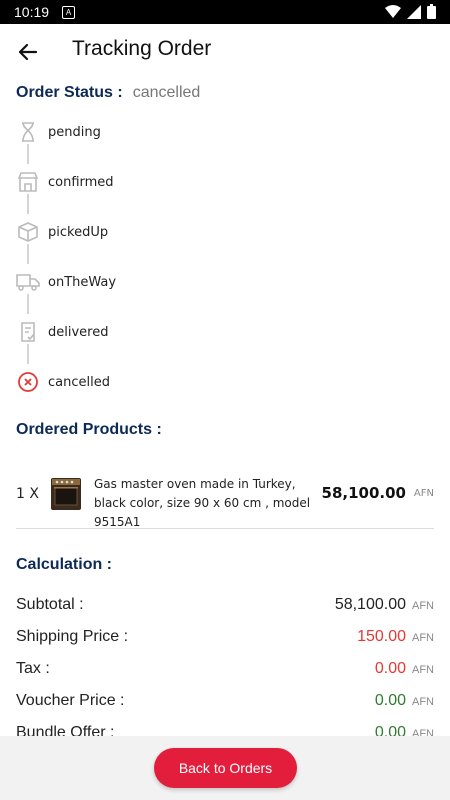 Image resolution: width=450 pixels, height=800 pixels. What do you see at coordinates (63, 382) in the screenshot?
I see `timeline-step-cancelled: cancelled` at bounding box center [63, 382].